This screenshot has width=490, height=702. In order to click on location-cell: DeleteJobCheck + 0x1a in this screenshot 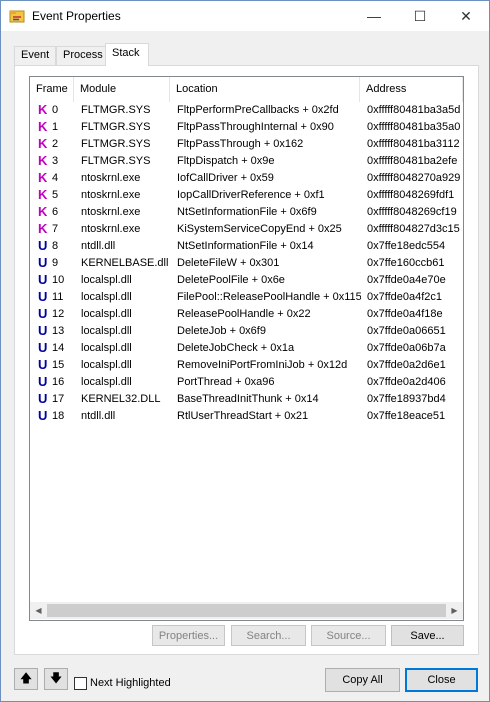, I will do `click(236, 348)`.